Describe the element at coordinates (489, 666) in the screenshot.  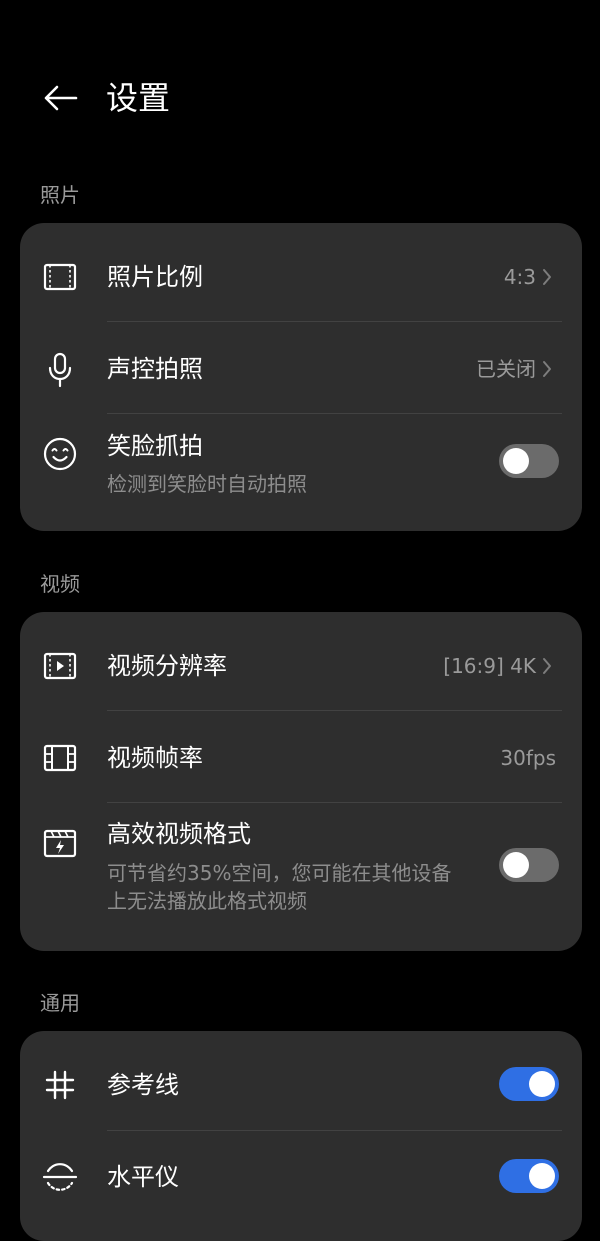
I see `video-resolution-value: [16:9] 4K` at that location.